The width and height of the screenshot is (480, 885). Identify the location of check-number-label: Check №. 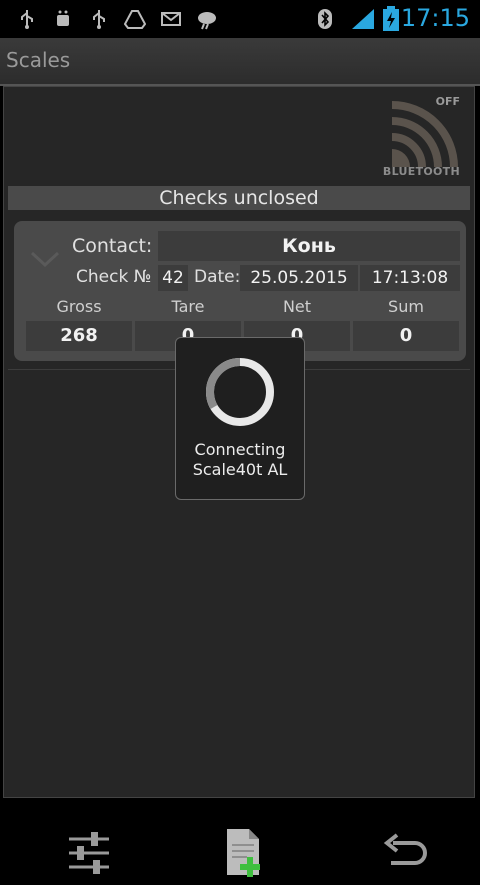
(114, 277).